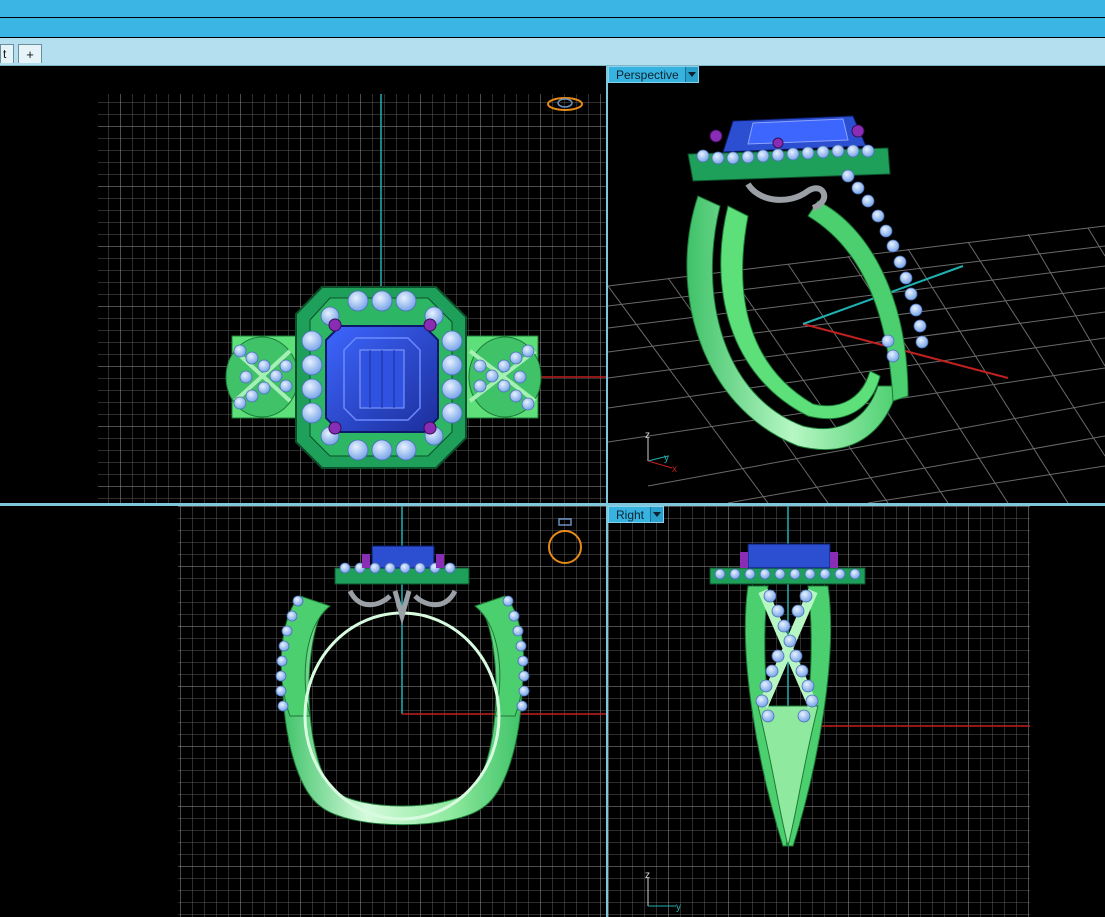 Image resolution: width=1105 pixels, height=917 pixels. Describe the element at coordinates (661, 452) in the screenshot. I see `axis-gizmo: z y x` at that location.